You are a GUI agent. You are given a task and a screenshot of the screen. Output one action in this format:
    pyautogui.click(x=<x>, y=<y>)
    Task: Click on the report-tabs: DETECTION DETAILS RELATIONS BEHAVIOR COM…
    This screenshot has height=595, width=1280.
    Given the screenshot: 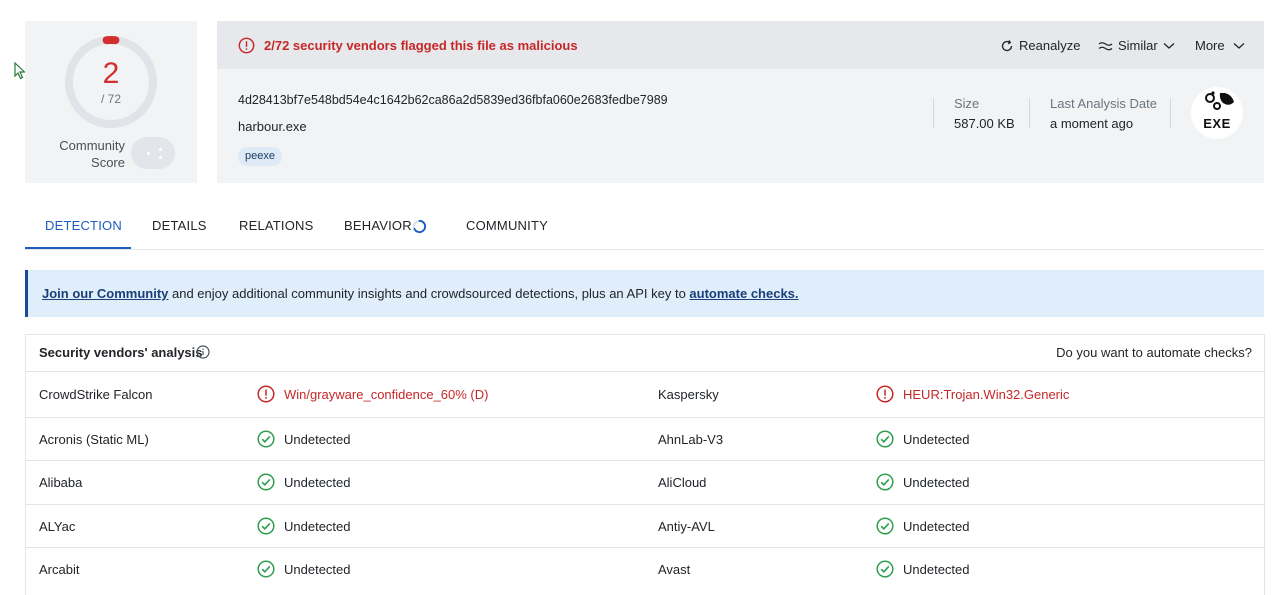 What is the action you would take?
    pyautogui.click(x=644, y=226)
    